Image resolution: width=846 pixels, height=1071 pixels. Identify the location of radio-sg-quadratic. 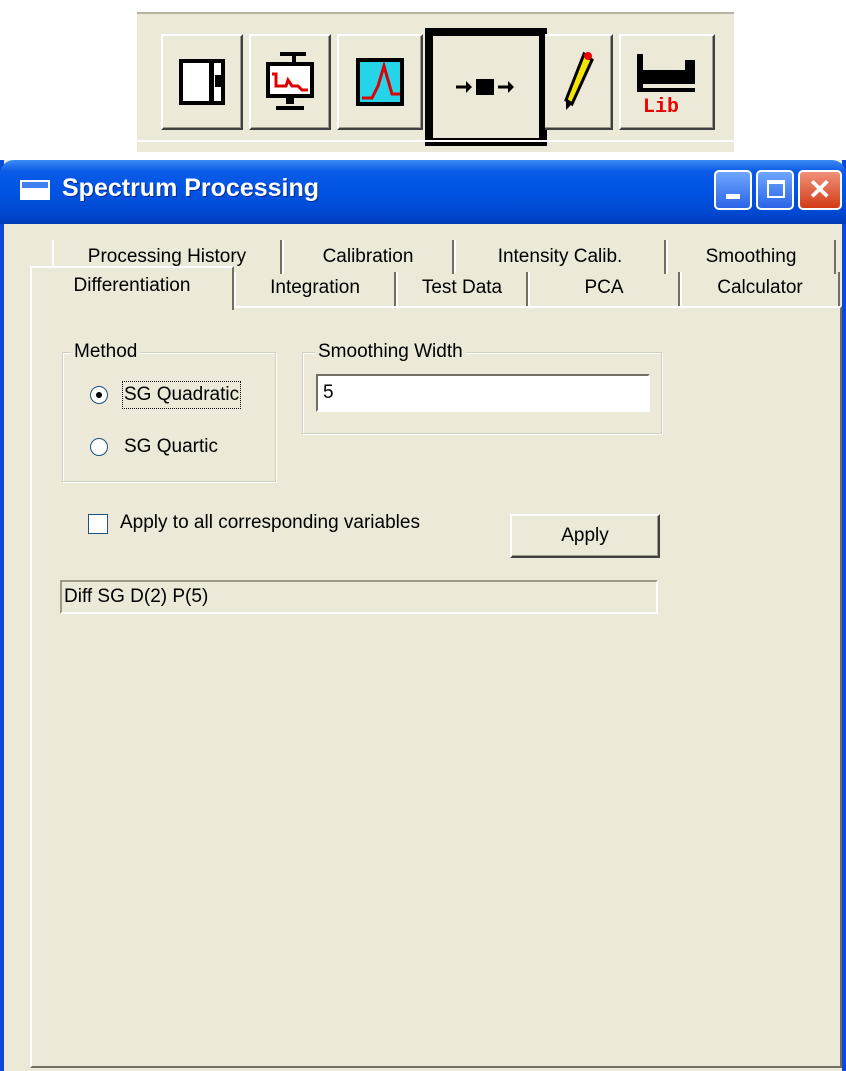
(99, 395).